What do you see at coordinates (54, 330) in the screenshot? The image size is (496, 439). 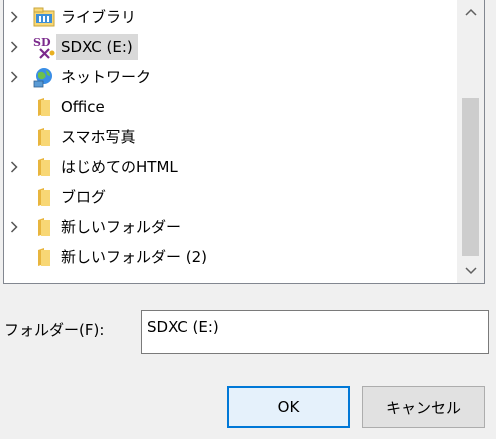 I see `folder-field-label: フォルダー(F):` at bounding box center [54, 330].